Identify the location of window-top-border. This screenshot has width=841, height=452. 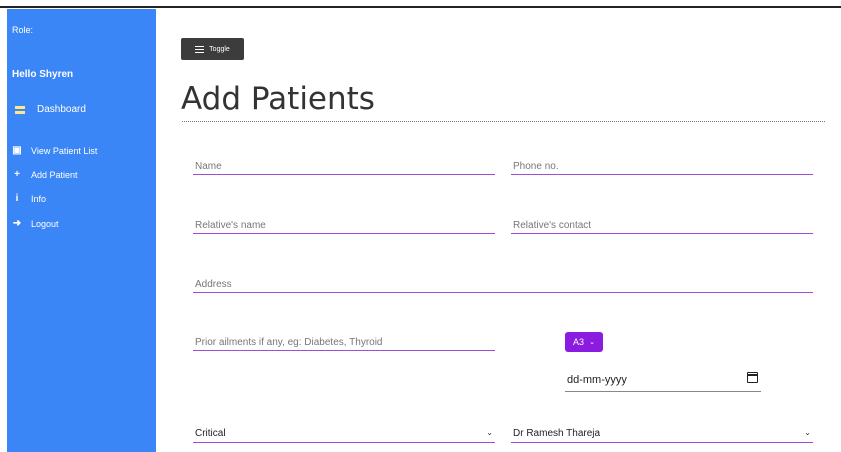
(420, 4).